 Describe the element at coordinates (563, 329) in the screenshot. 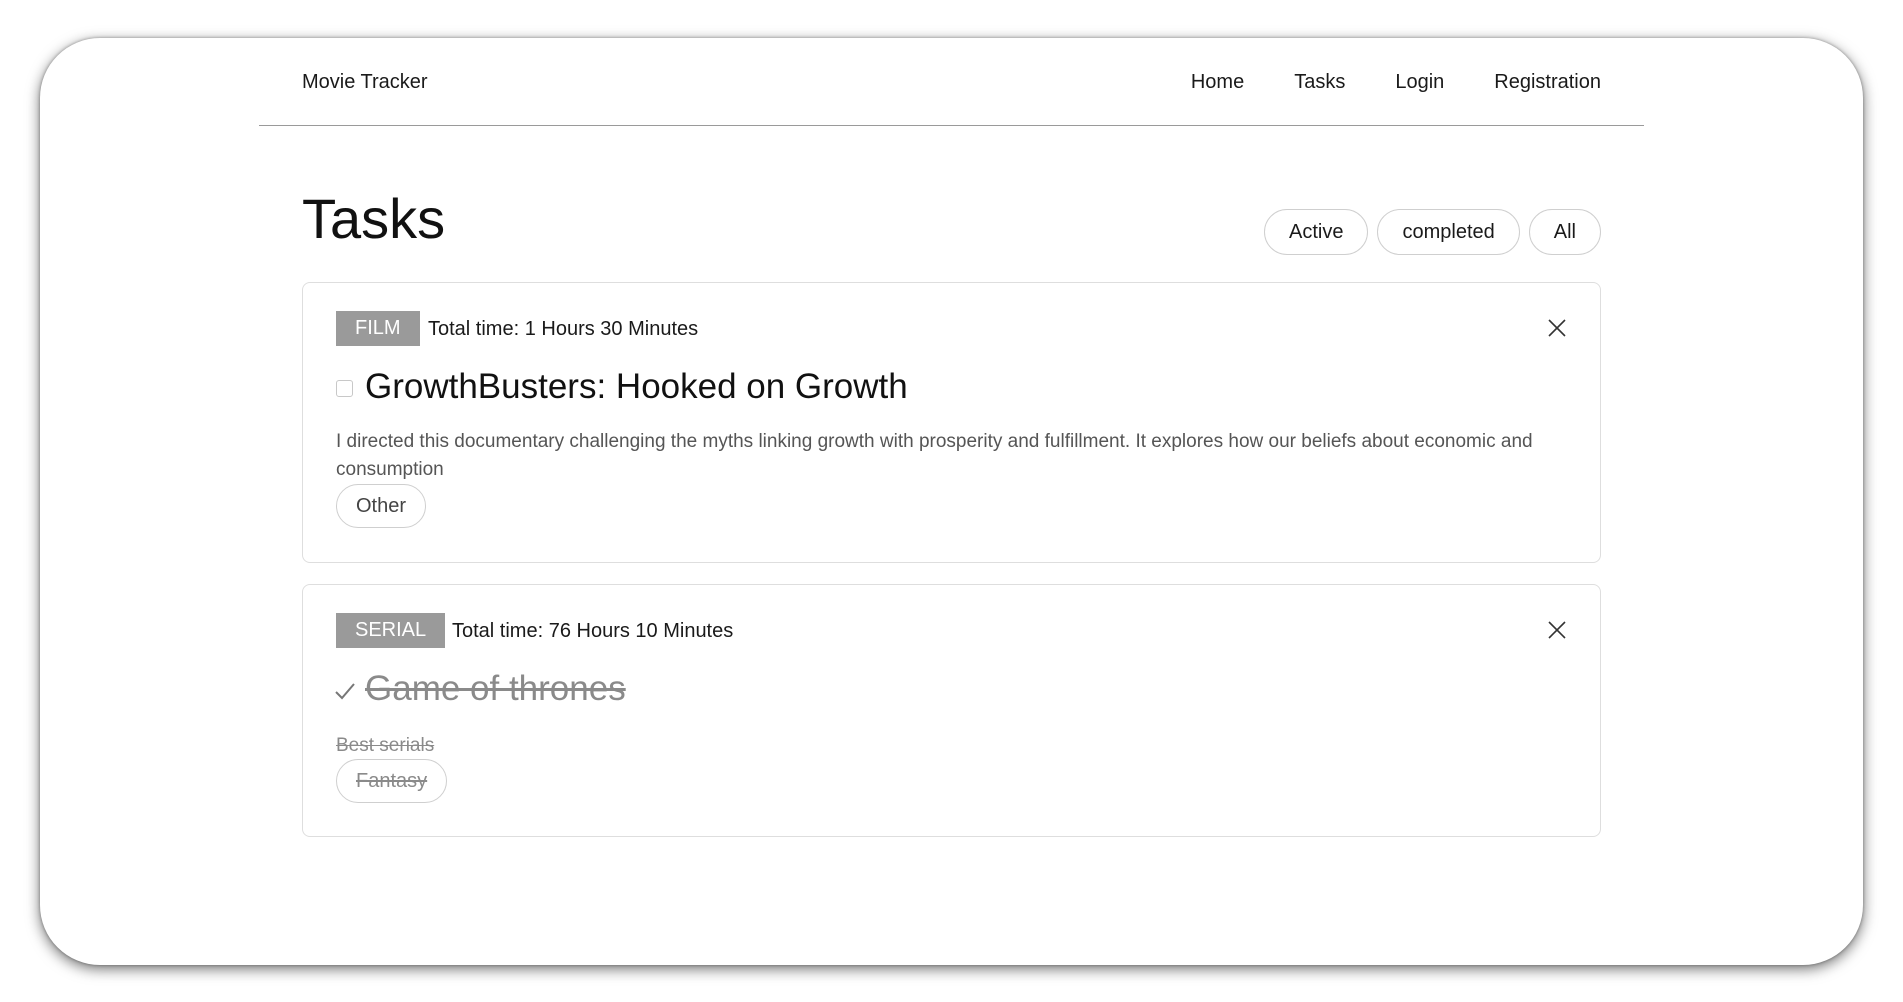

I see `total-time: Total time: 1 Hours 30 Minutes` at that location.